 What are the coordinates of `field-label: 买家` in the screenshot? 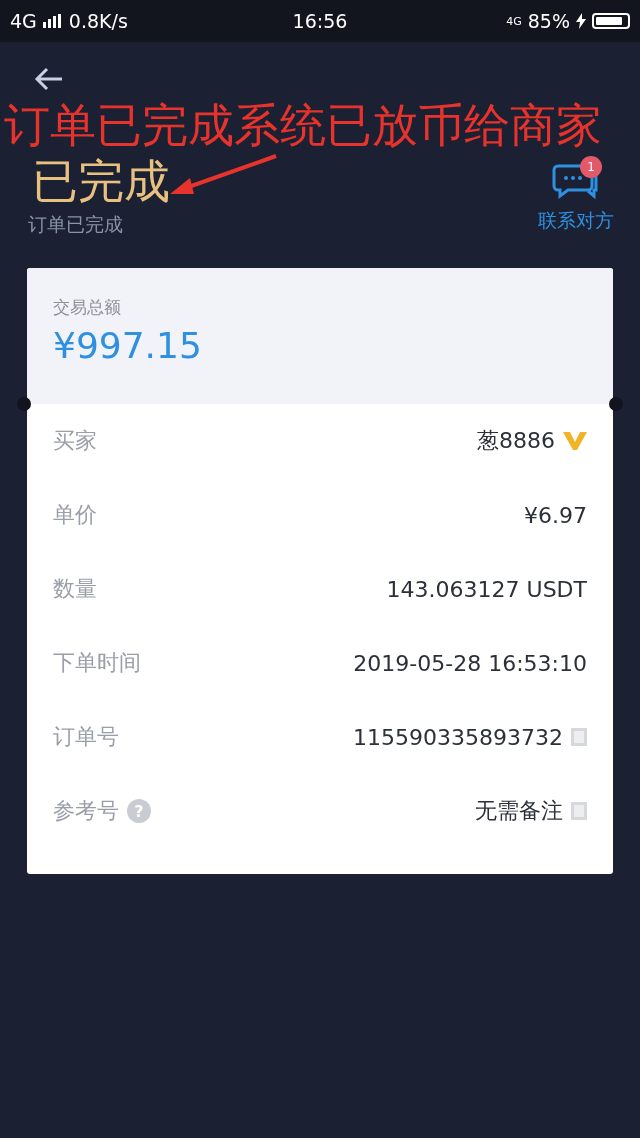 It's located at (75, 441).